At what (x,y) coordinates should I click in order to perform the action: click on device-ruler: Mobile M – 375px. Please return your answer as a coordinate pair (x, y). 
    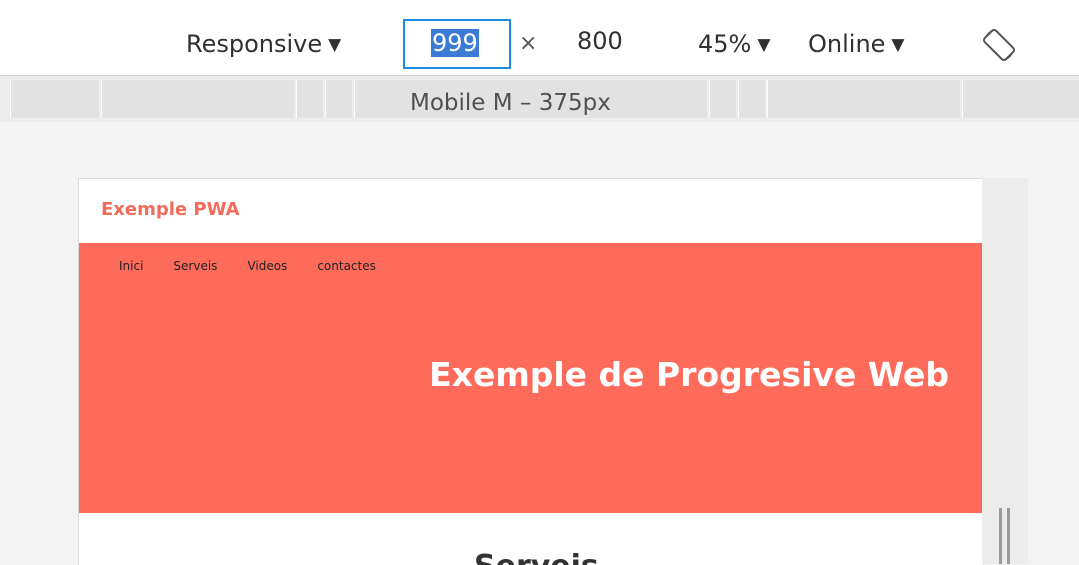
    Looking at the image, I should click on (539, 99).